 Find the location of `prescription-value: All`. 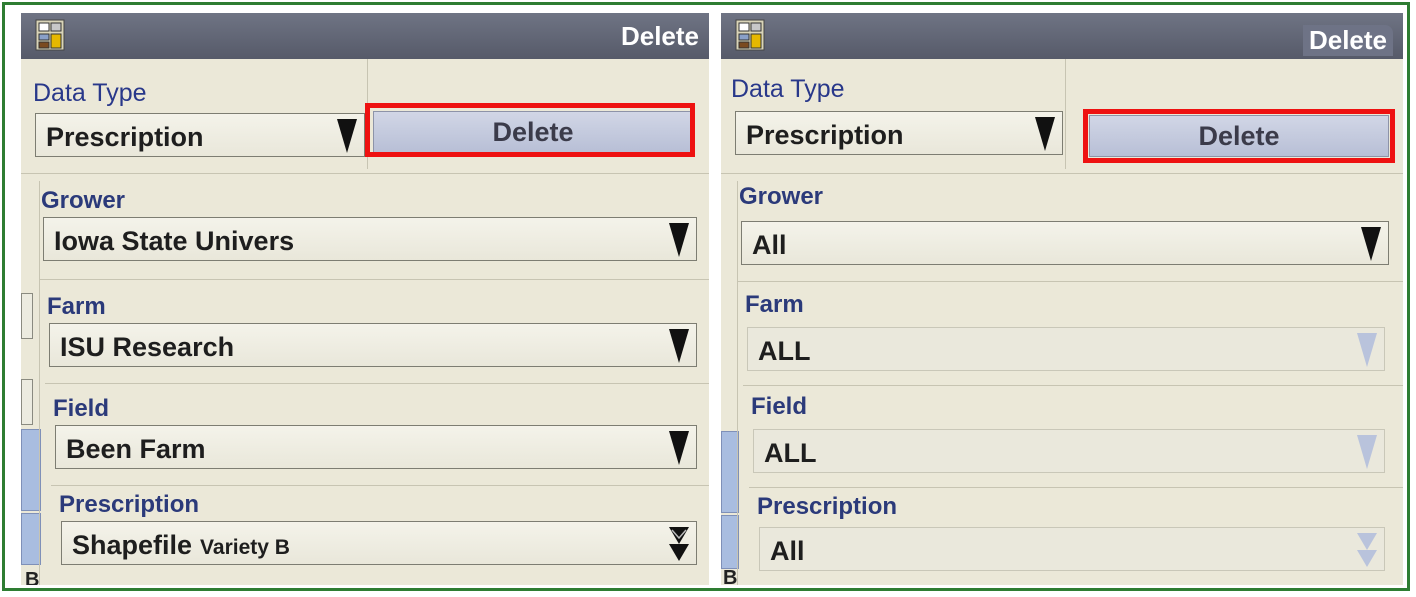

prescription-value: All is located at coordinates (787, 551).